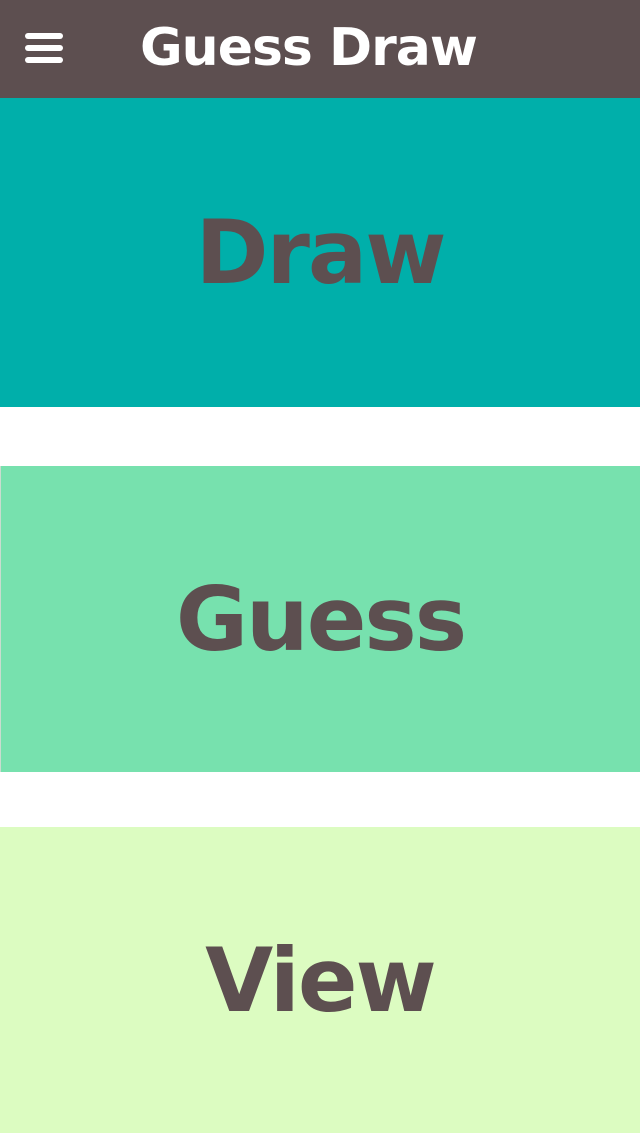 This screenshot has width=640, height=1136. I want to click on guess-tile-label: Guess, so click(321, 619).